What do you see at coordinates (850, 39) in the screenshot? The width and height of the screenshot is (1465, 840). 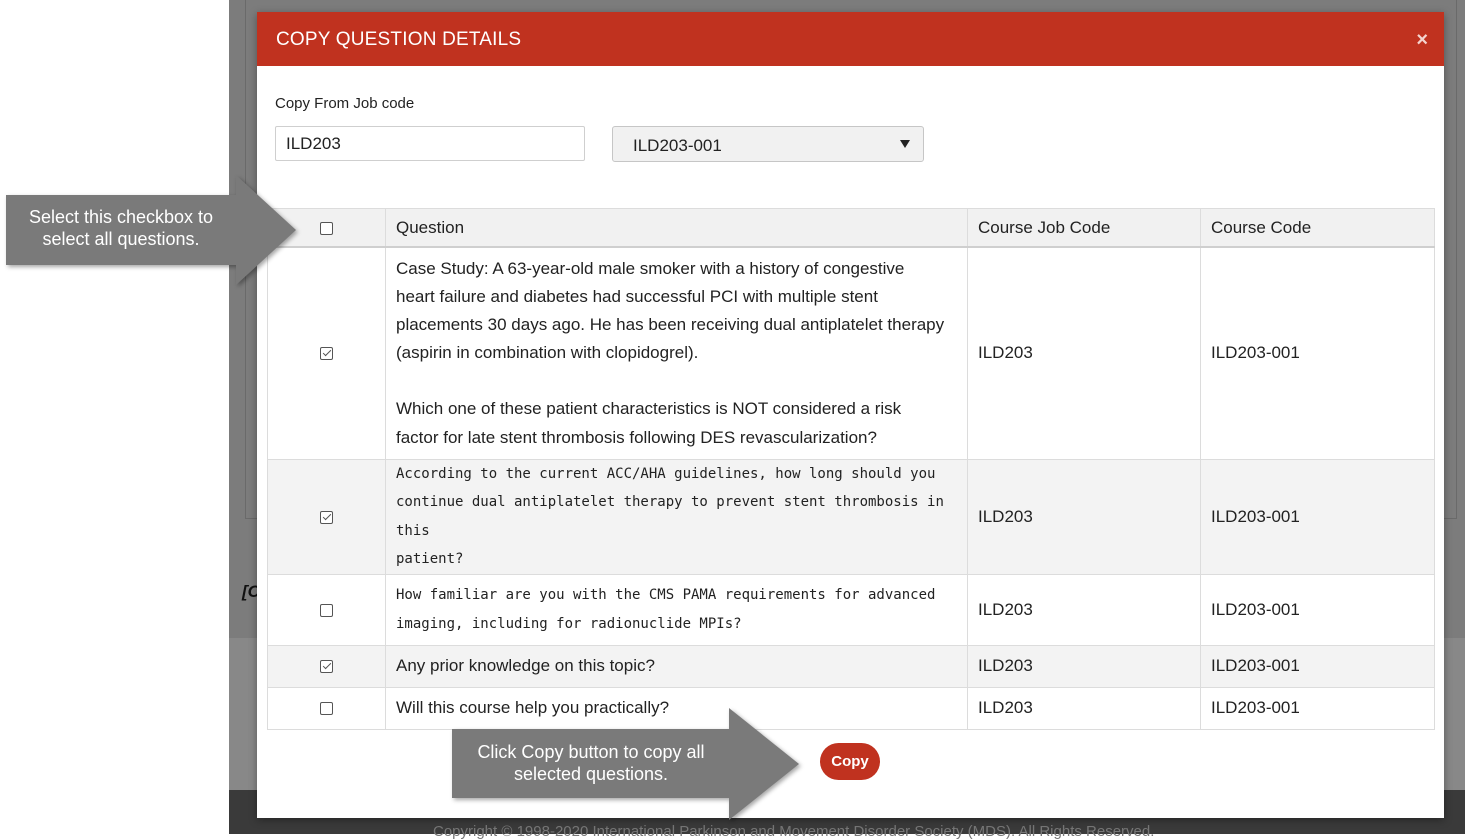 I see `modal-header: COPY QUESTION DETAILS ×` at bounding box center [850, 39].